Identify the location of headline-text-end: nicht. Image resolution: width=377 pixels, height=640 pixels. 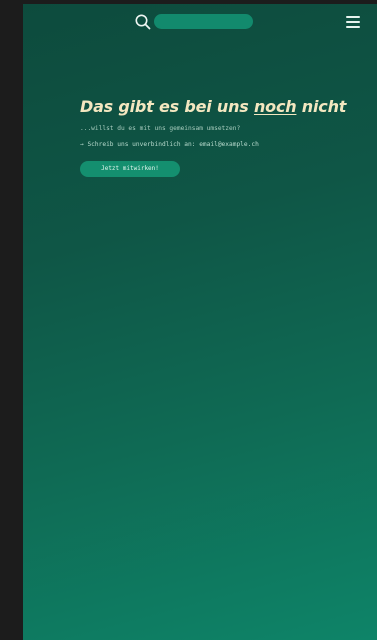
(321, 106).